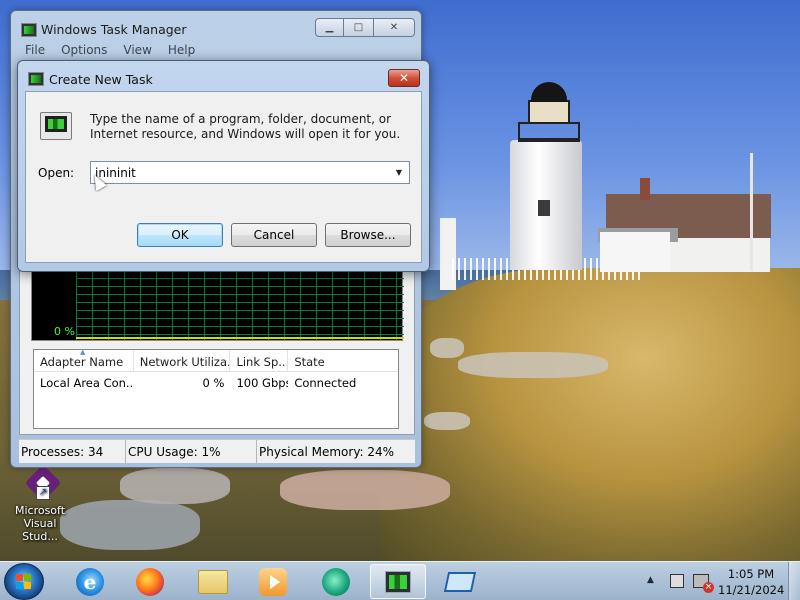 This screenshot has height=600, width=800. What do you see at coordinates (399, 172) in the screenshot?
I see `chevron-down-icon: ▼` at bounding box center [399, 172].